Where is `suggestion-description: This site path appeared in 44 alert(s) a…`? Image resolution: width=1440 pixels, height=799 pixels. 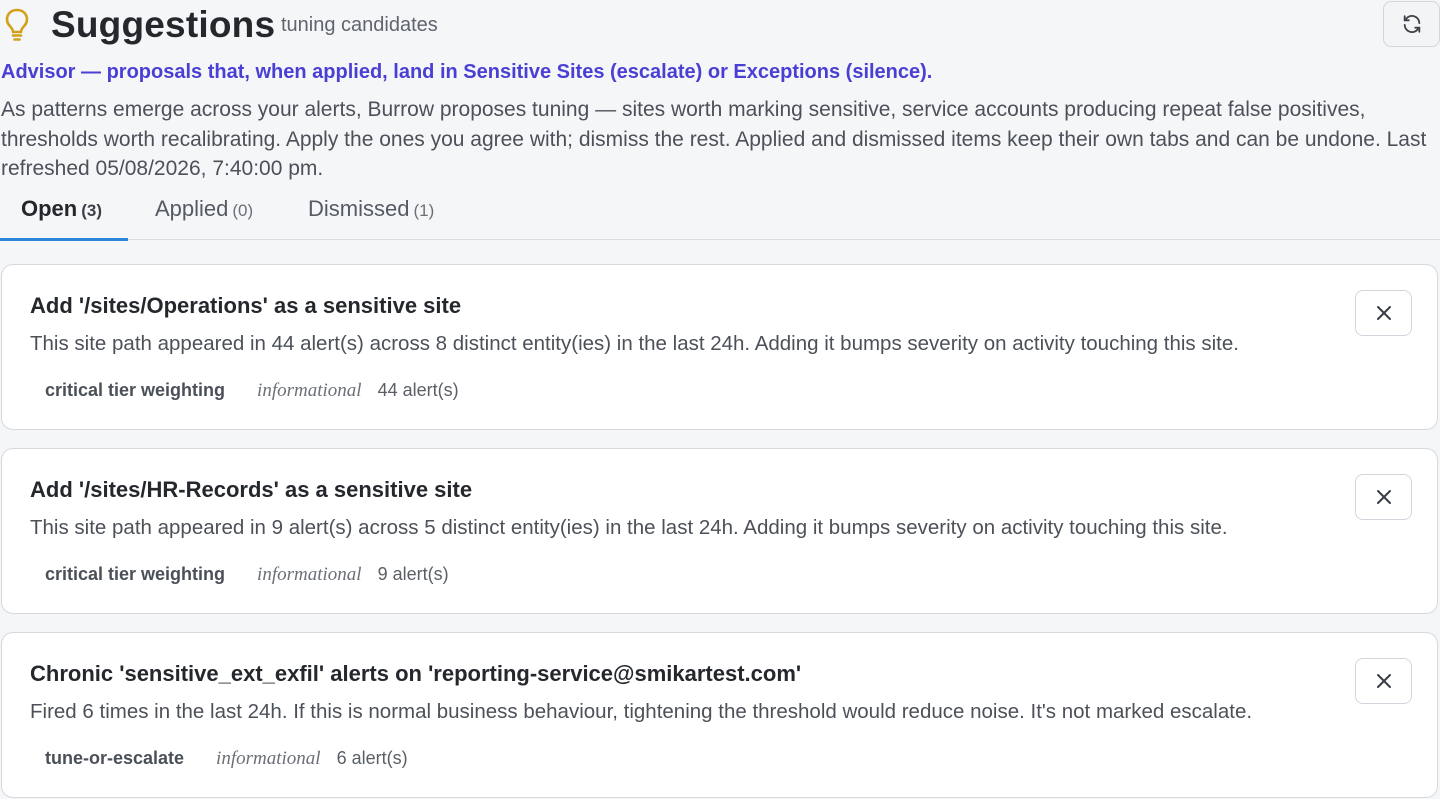 suggestion-description: This site path appeared in 44 alert(s) a… is located at coordinates (634, 343).